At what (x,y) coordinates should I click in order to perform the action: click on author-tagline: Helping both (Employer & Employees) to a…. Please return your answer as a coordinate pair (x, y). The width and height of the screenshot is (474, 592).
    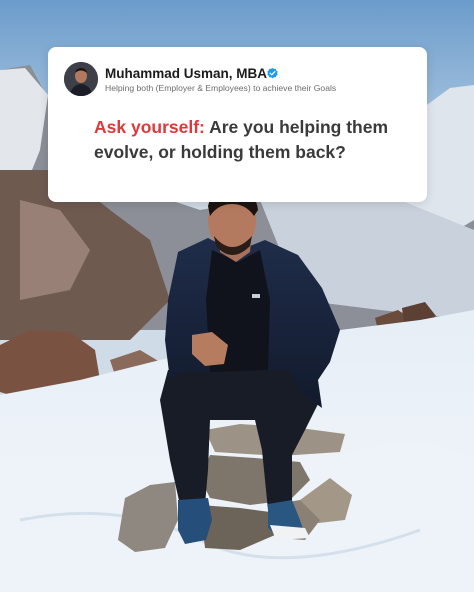
    Looking at the image, I should click on (221, 88).